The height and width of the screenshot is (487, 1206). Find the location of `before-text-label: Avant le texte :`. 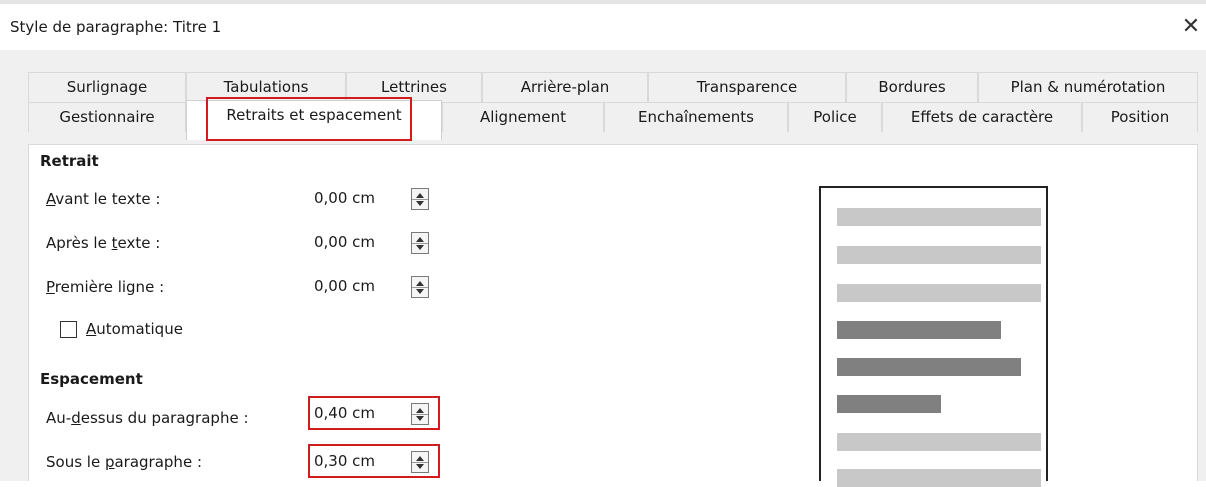

before-text-label: Avant le texte : is located at coordinates (103, 199).